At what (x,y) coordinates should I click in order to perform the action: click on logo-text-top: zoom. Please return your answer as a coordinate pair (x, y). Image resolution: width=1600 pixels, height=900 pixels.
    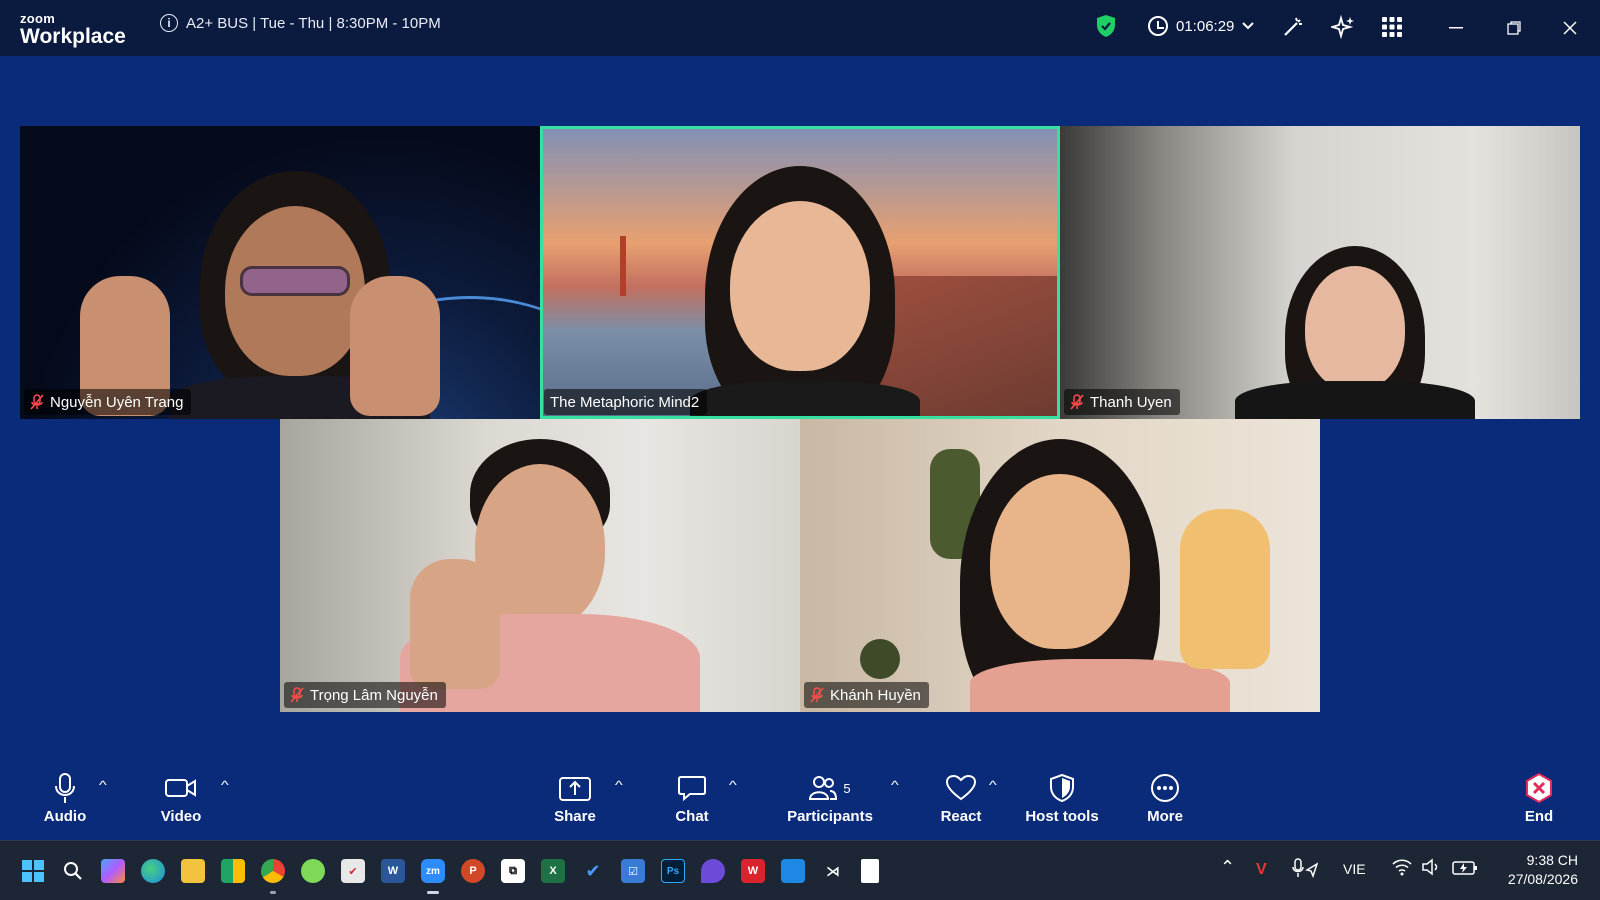
    Looking at the image, I should click on (38, 18).